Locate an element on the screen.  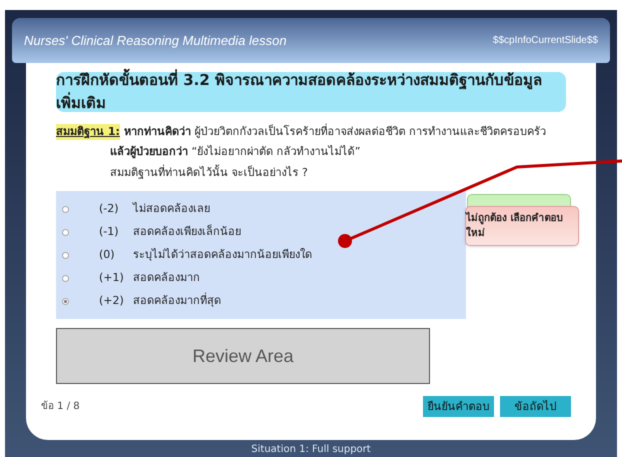
option-score: (-1) is located at coordinates (109, 232).